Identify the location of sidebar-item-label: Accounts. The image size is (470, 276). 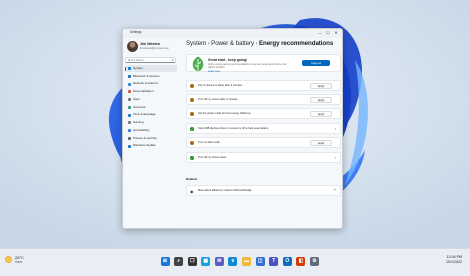
(139, 106).